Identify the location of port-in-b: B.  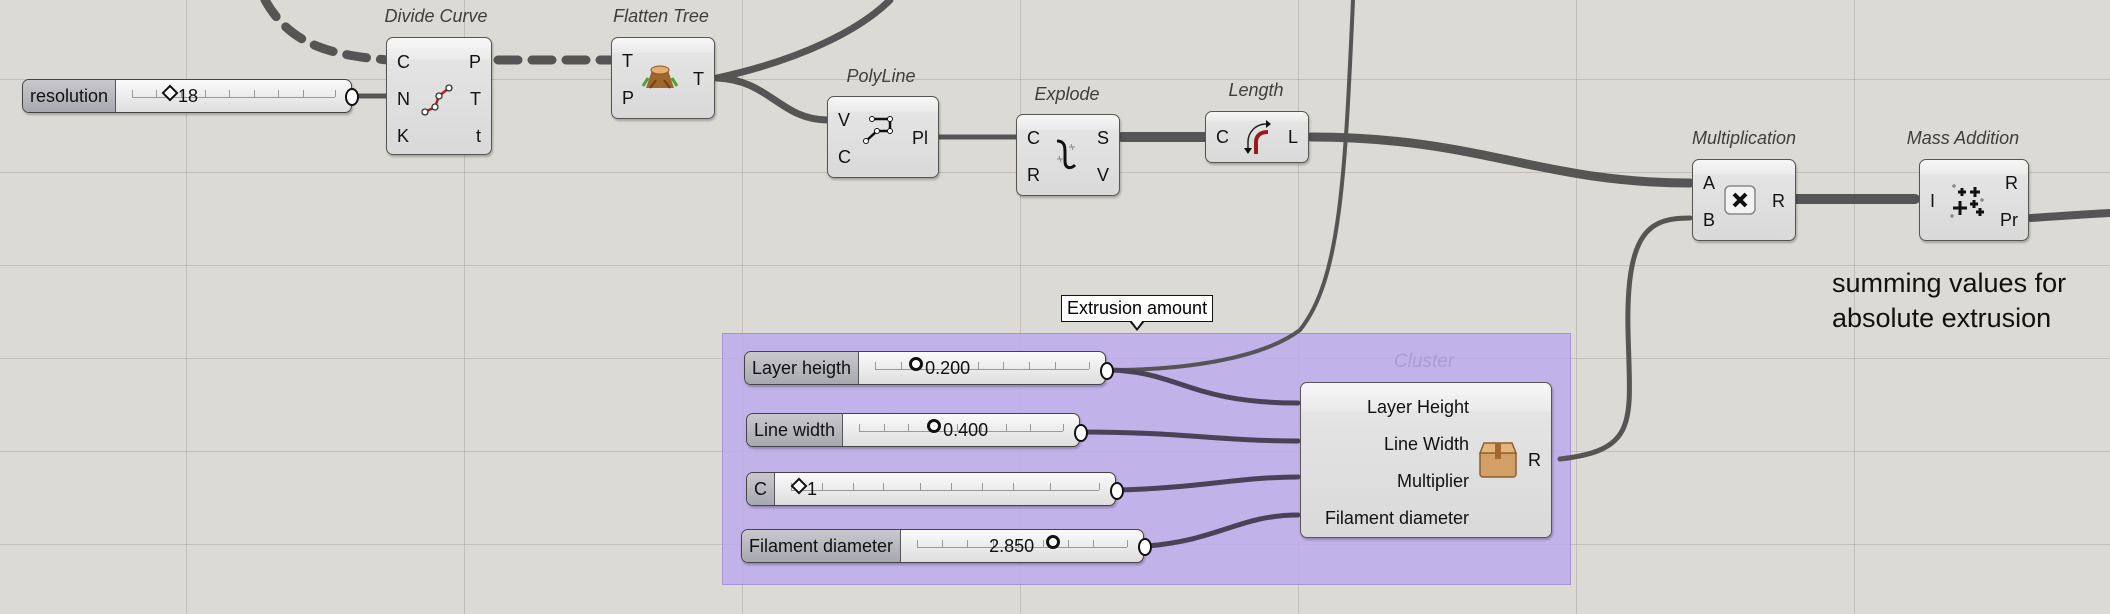
(1709, 220).